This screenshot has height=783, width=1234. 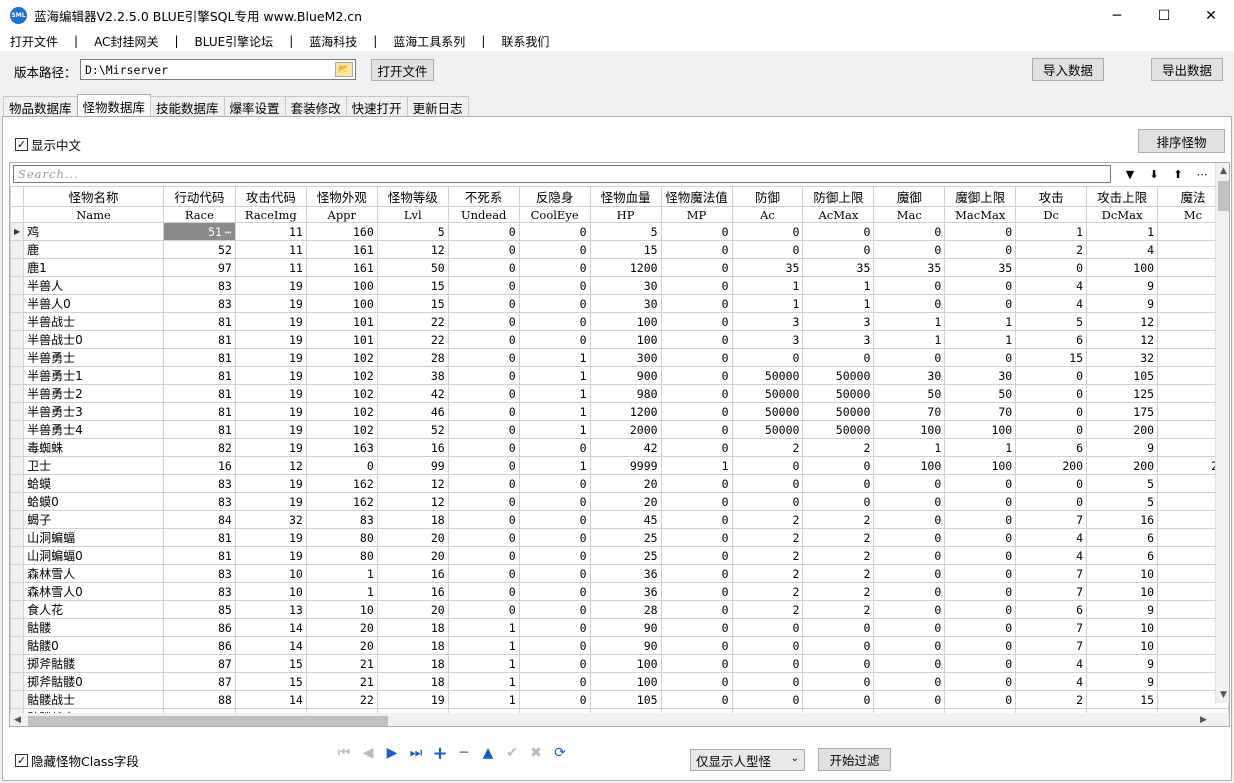 What do you see at coordinates (554, 196) in the screenshot?
I see `column-header-cn: 反隐身` at bounding box center [554, 196].